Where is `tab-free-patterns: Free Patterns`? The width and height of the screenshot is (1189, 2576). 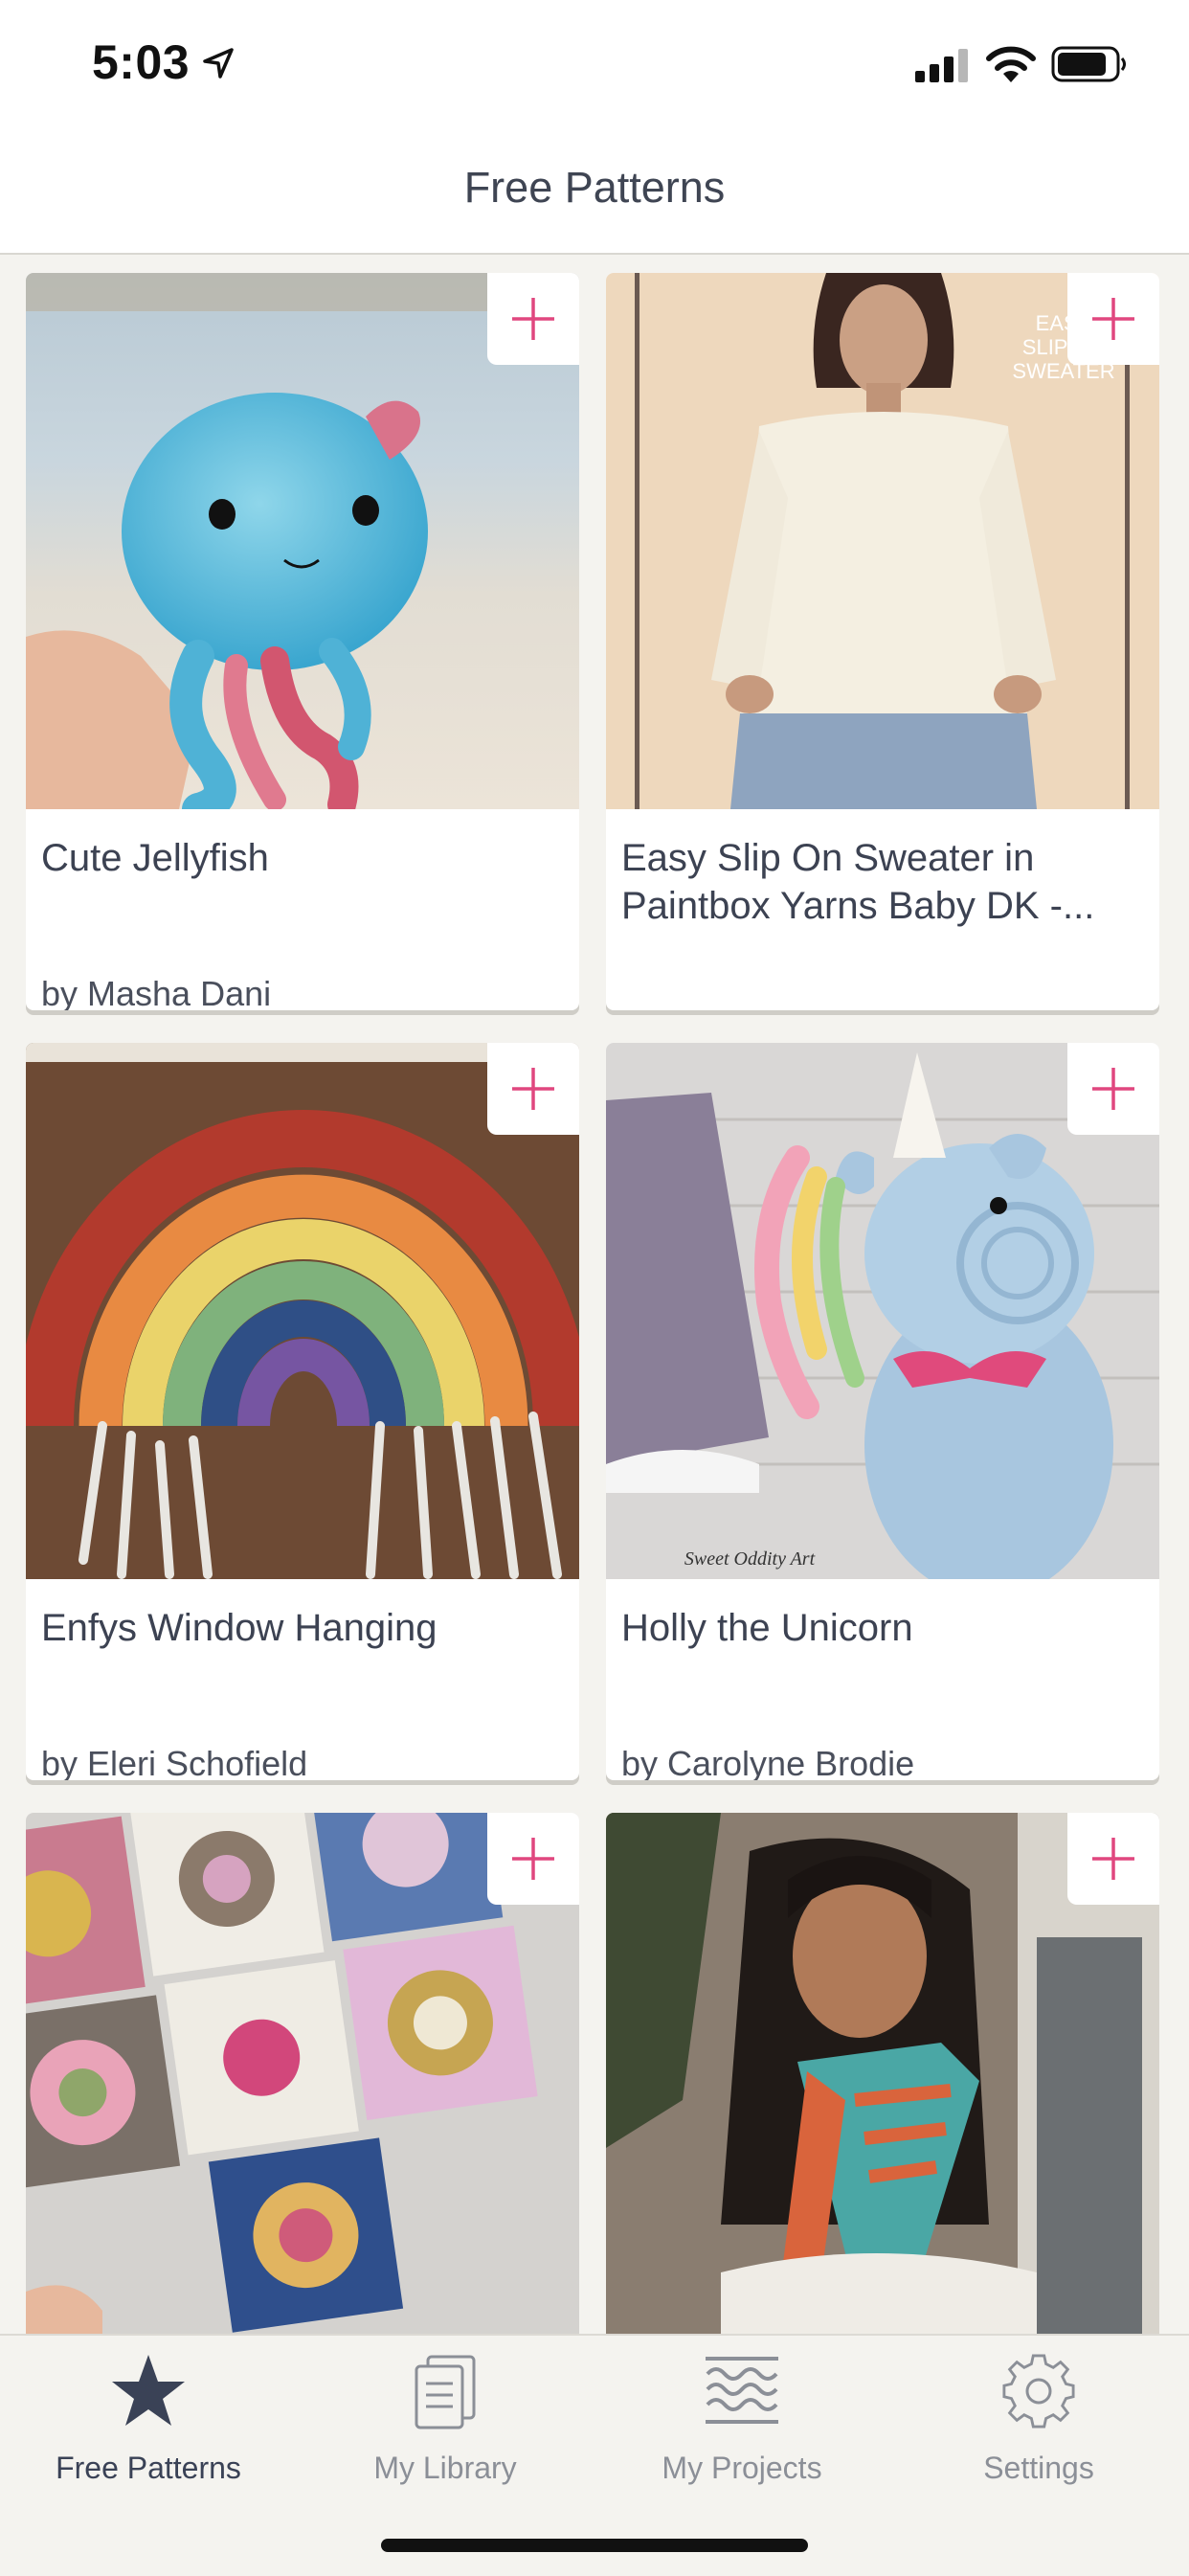 tab-free-patterns: Free Patterns is located at coordinates (148, 2431).